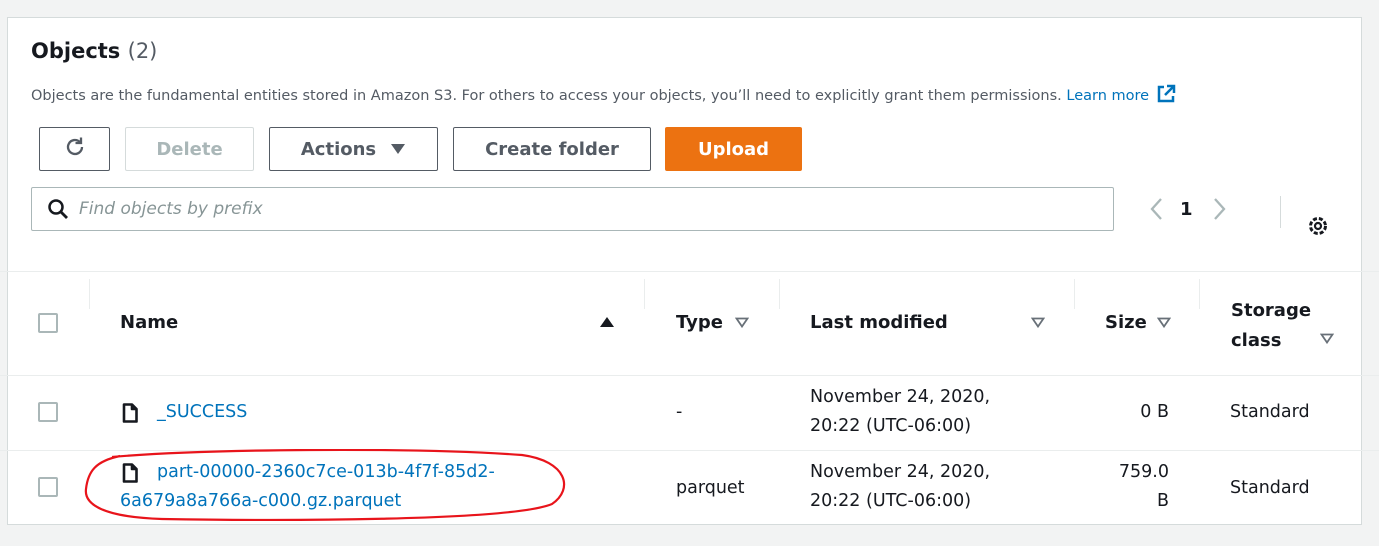 The image size is (1379, 546). Describe the element at coordinates (689, 375) in the screenshot. I see `header-divider` at that location.